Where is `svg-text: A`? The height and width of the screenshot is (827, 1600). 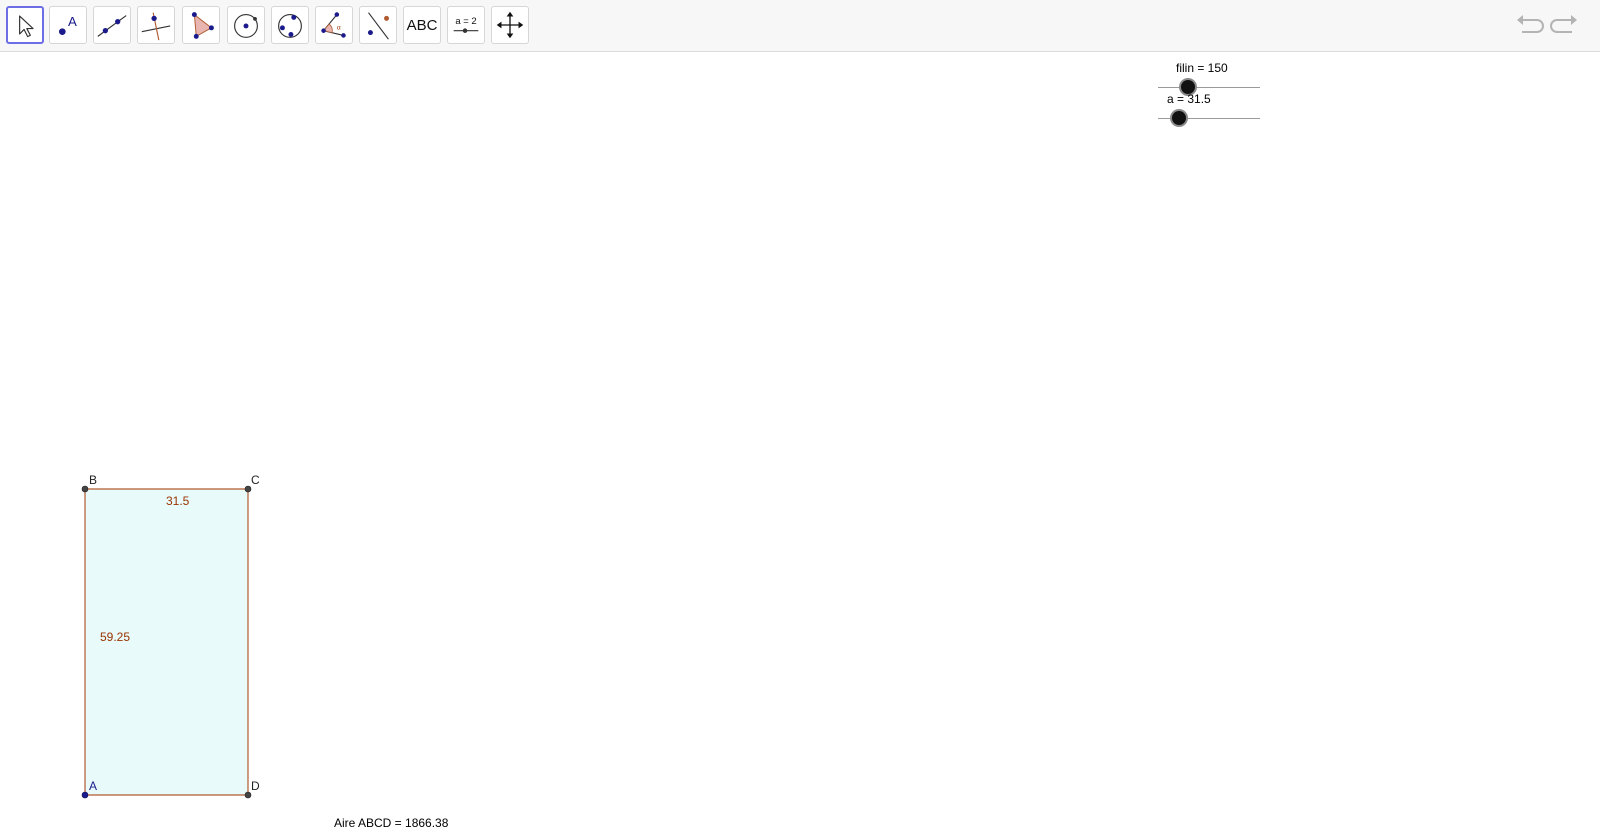
svg-text: A is located at coordinates (72, 21).